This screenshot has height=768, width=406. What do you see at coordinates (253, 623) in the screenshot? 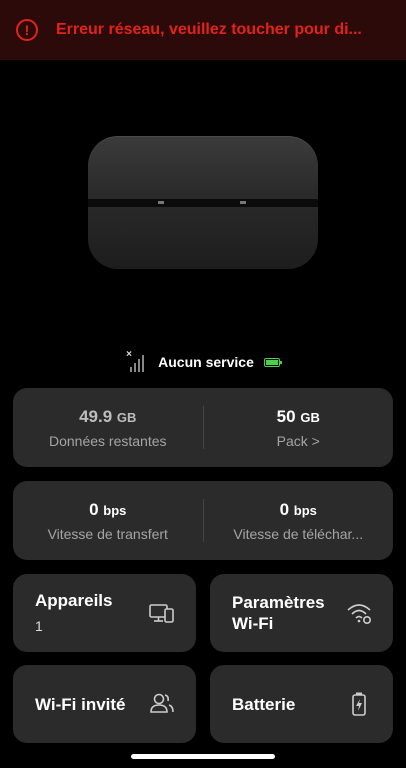
I see `wifi-settings-title-line2: Wi-Fi` at bounding box center [253, 623].